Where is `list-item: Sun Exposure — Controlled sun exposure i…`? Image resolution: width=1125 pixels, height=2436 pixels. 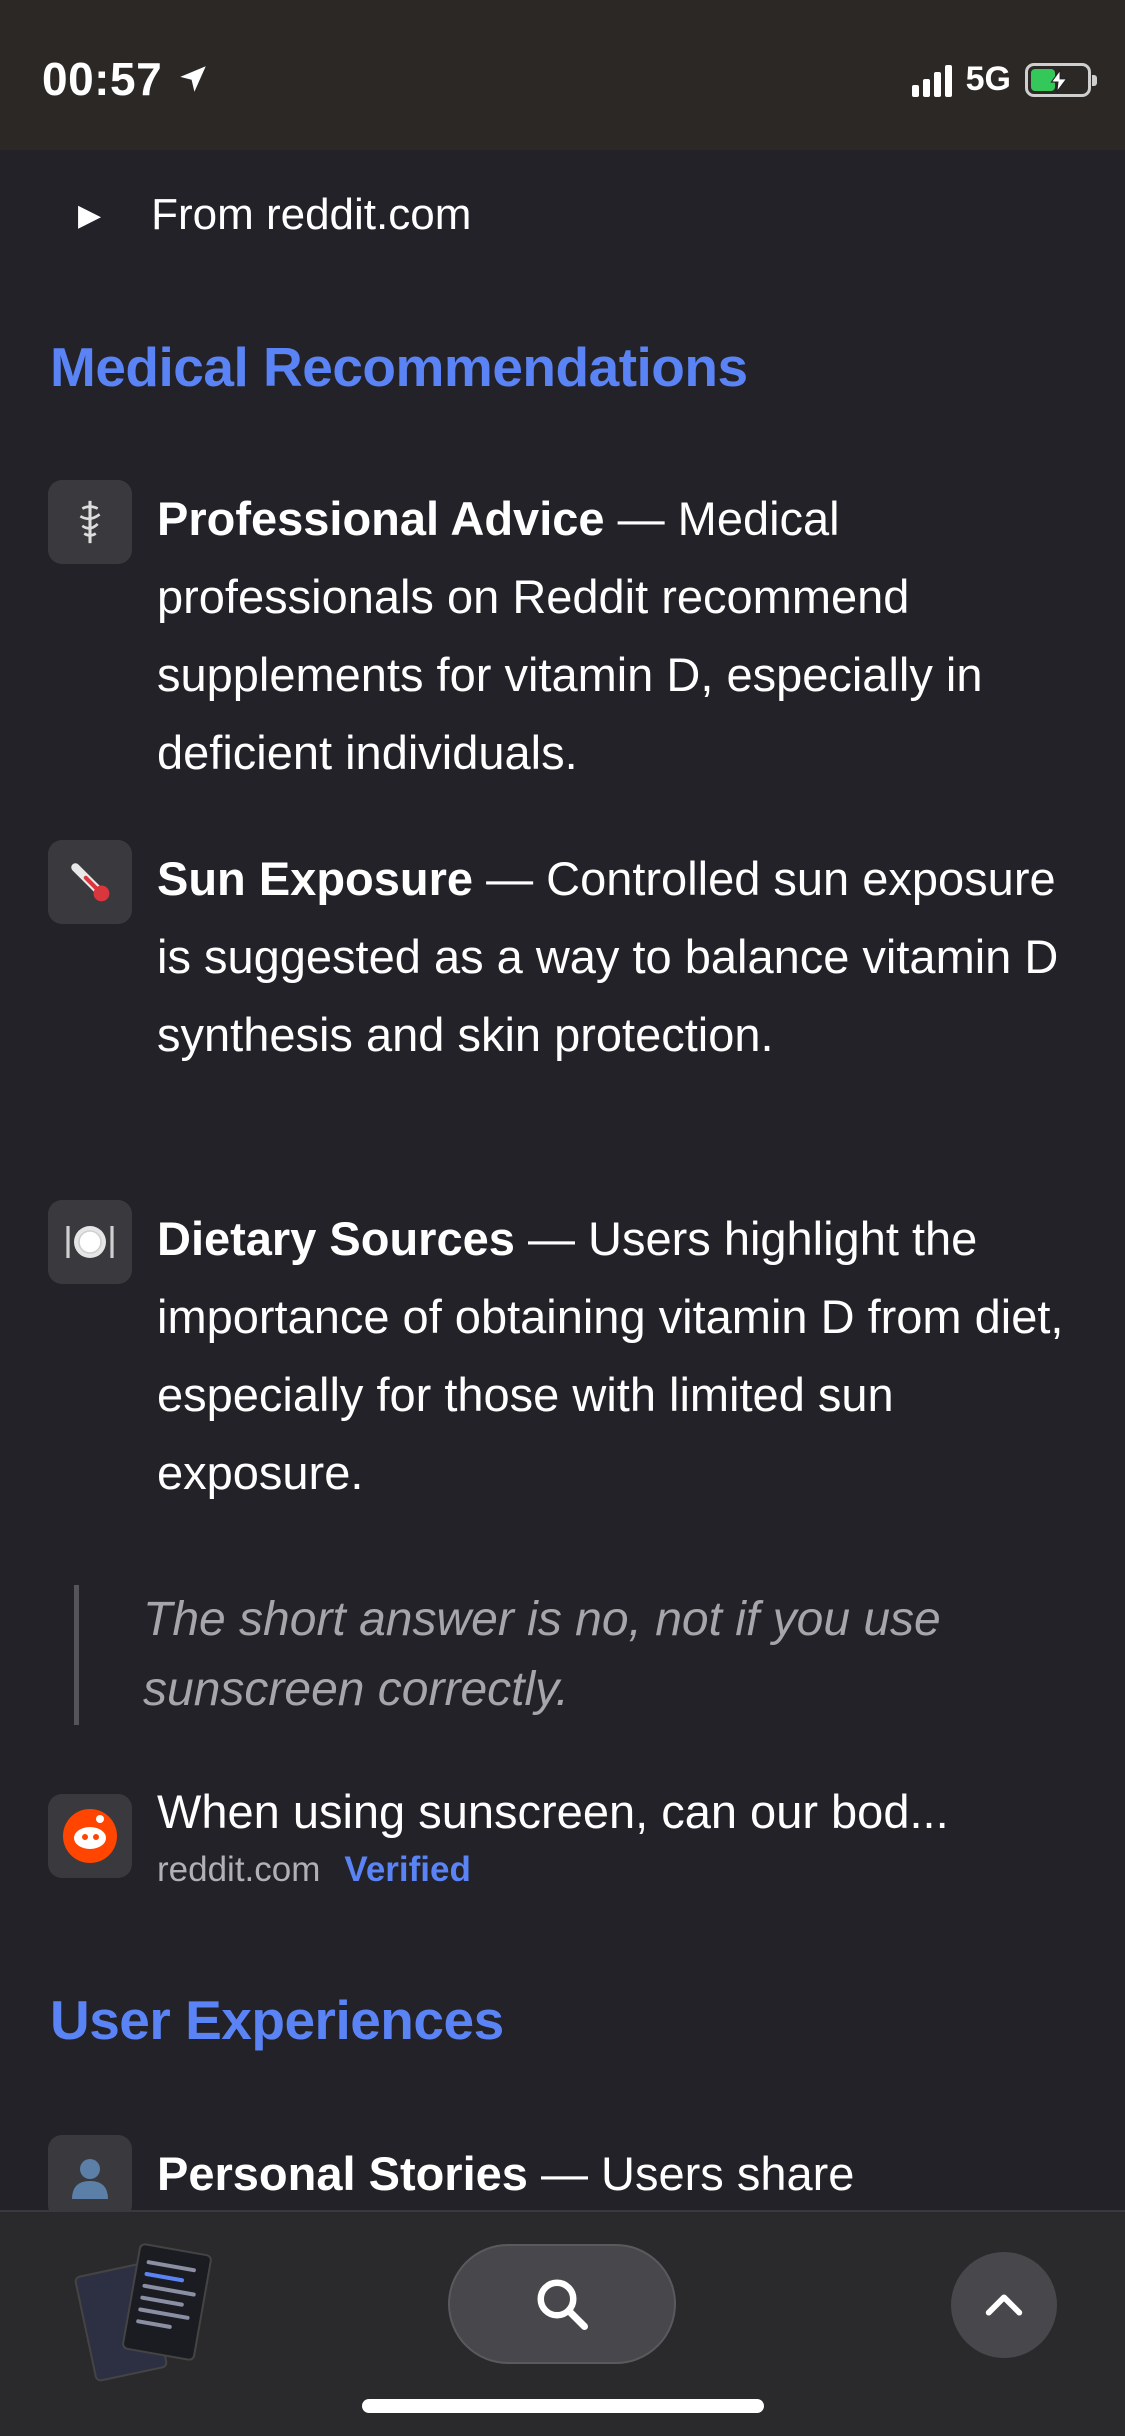
list-item: Sun Exposure — Controlled sun exposure i… is located at coordinates (568, 957).